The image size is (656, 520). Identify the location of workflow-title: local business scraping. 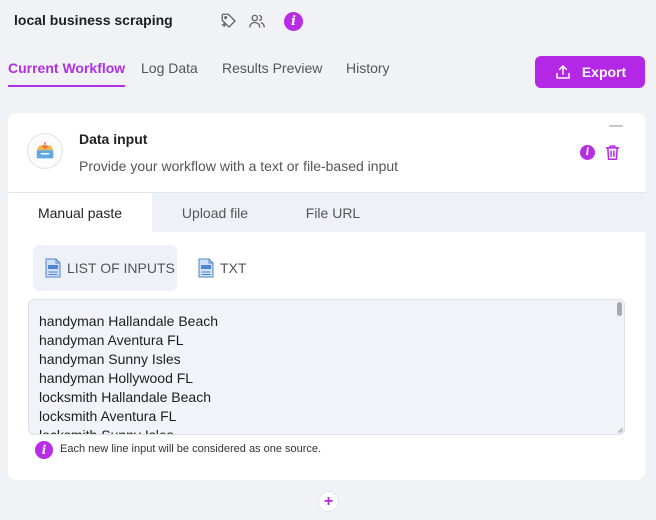
(93, 20).